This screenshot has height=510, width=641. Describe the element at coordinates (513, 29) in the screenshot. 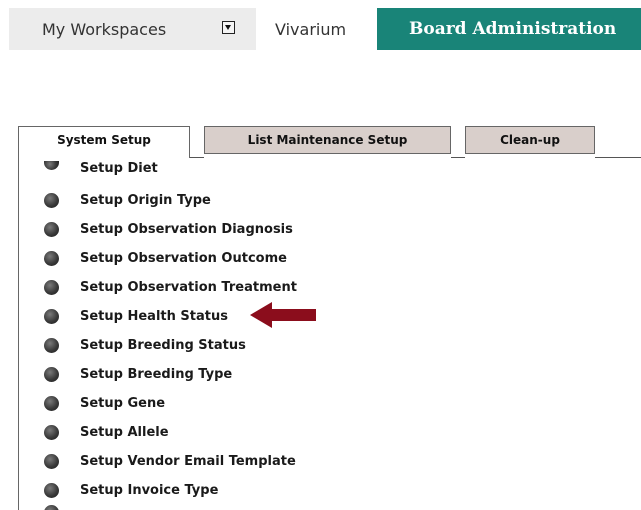

I see `board-administration-label: Board Administration` at that location.